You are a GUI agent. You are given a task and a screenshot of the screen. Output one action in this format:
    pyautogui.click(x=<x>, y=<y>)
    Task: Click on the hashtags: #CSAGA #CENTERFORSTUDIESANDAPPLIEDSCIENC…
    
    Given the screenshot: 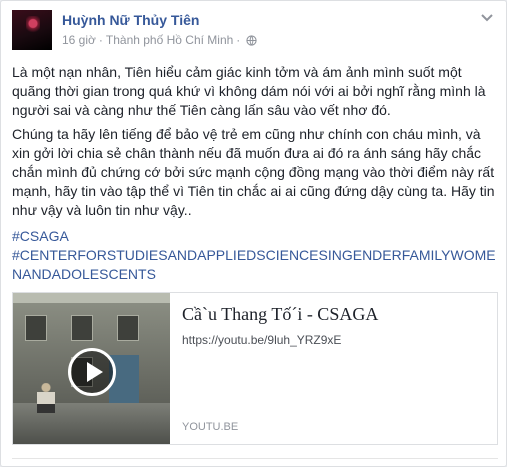 What is the action you would take?
    pyautogui.click(x=255, y=255)
    